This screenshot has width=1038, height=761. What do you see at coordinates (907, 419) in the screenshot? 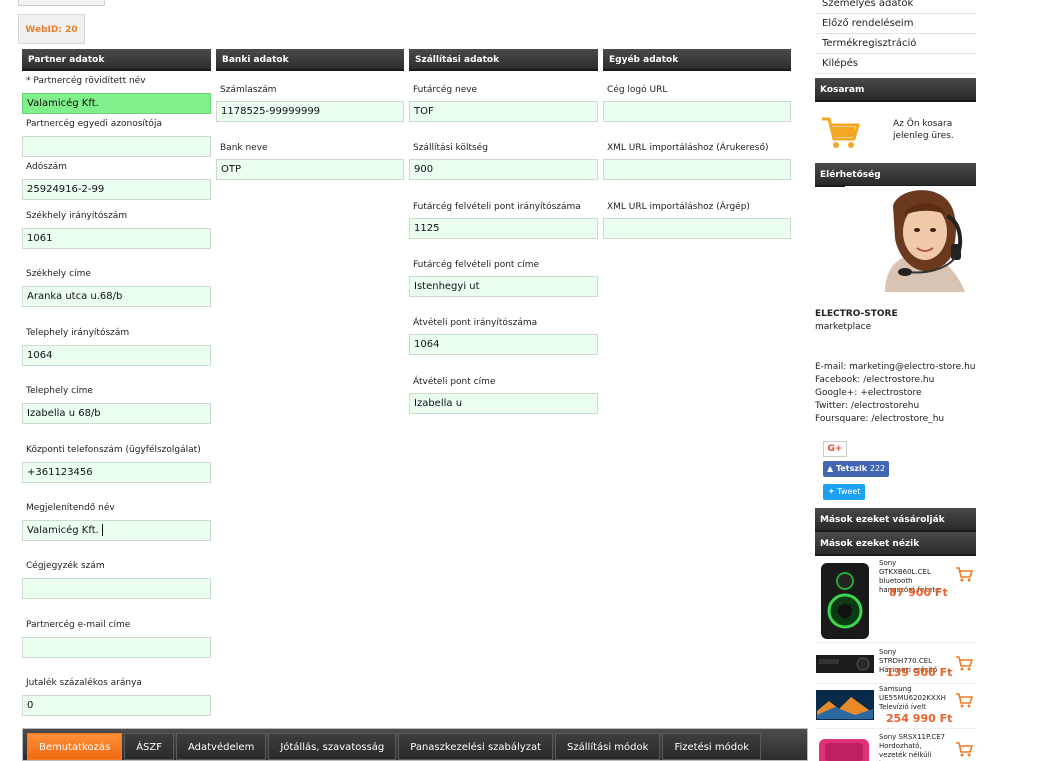
I see `contact-foursquare-value: /electrostore_hu` at bounding box center [907, 419].